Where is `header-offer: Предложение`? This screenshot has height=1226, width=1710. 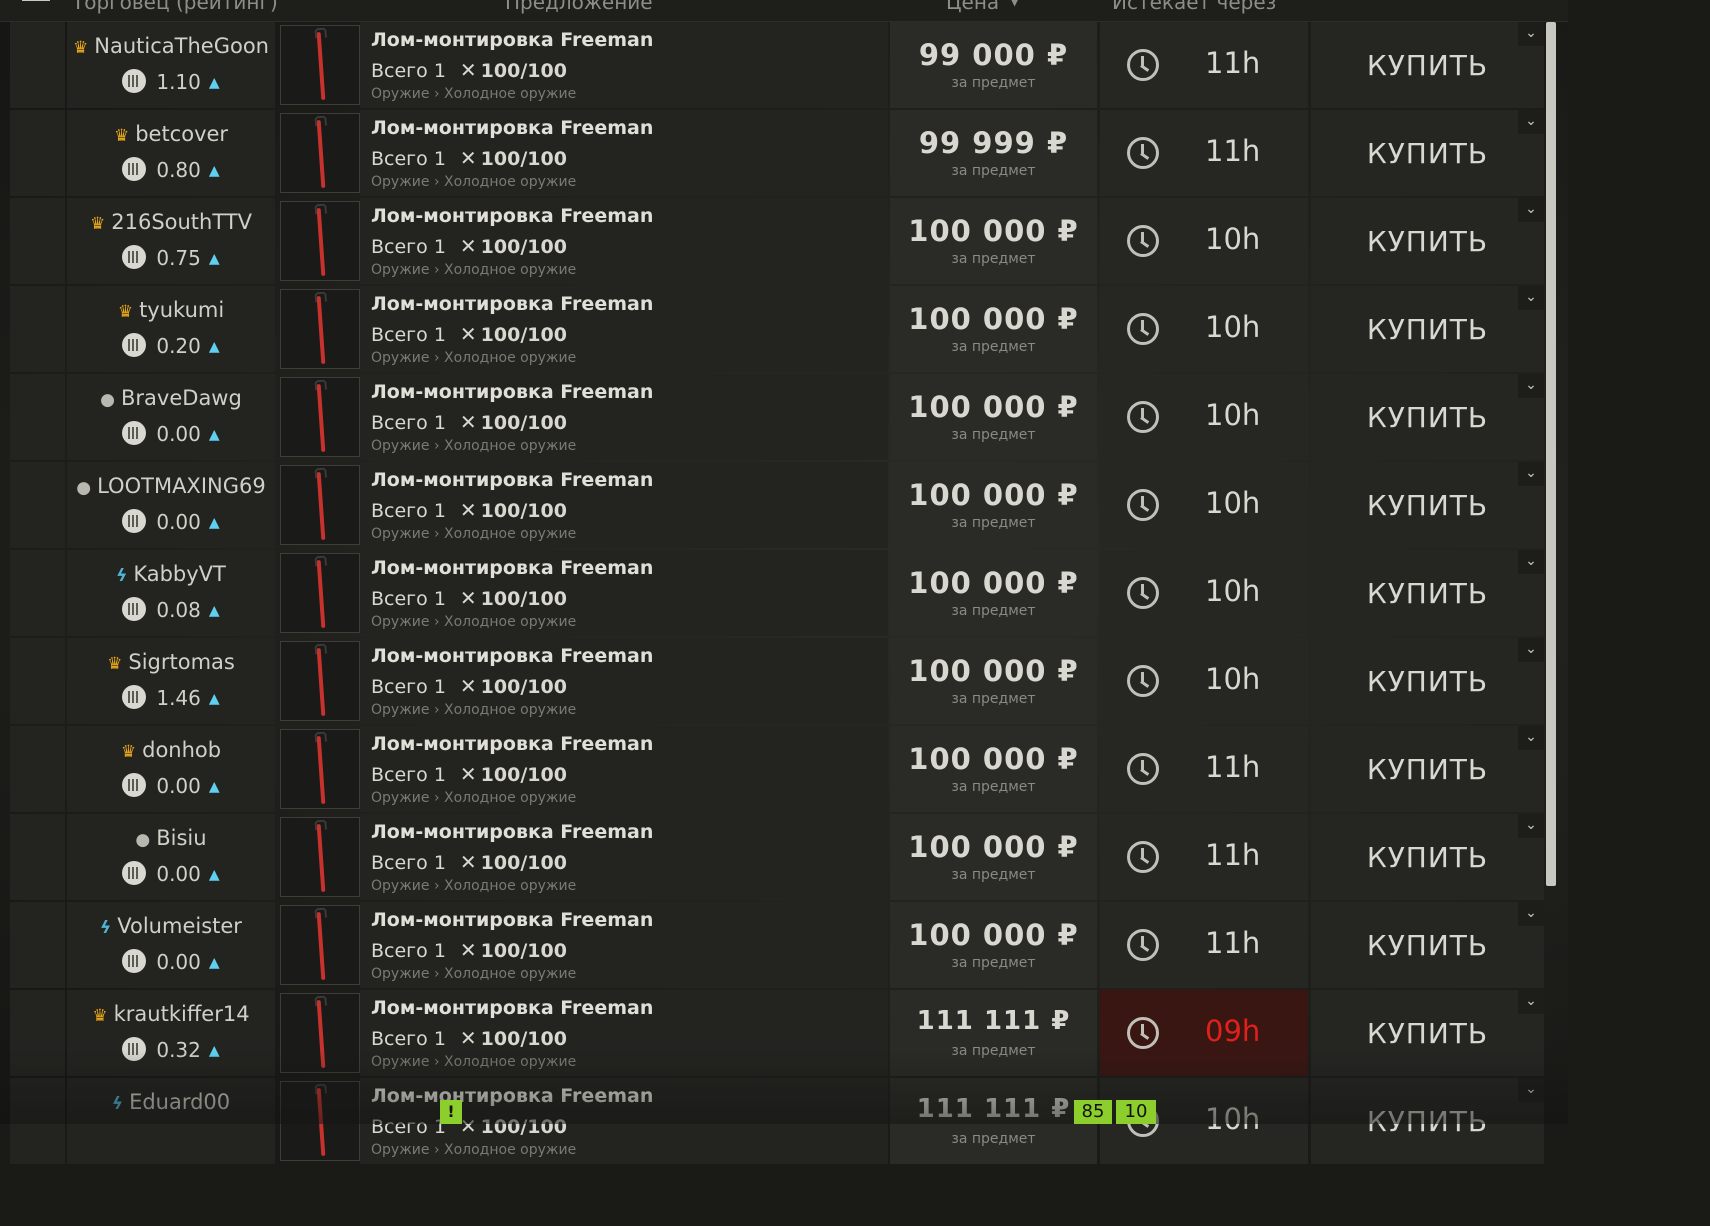
header-offer: Предложение is located at coordinates (579, 7).